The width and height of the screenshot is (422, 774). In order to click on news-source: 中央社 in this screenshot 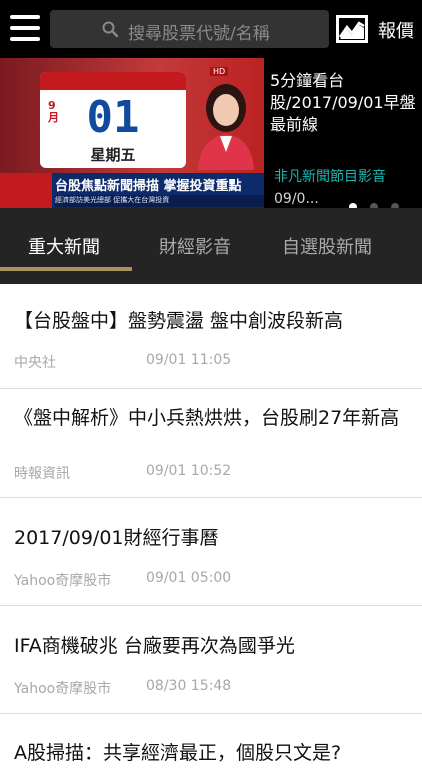, I will do `click(35, 363)`.